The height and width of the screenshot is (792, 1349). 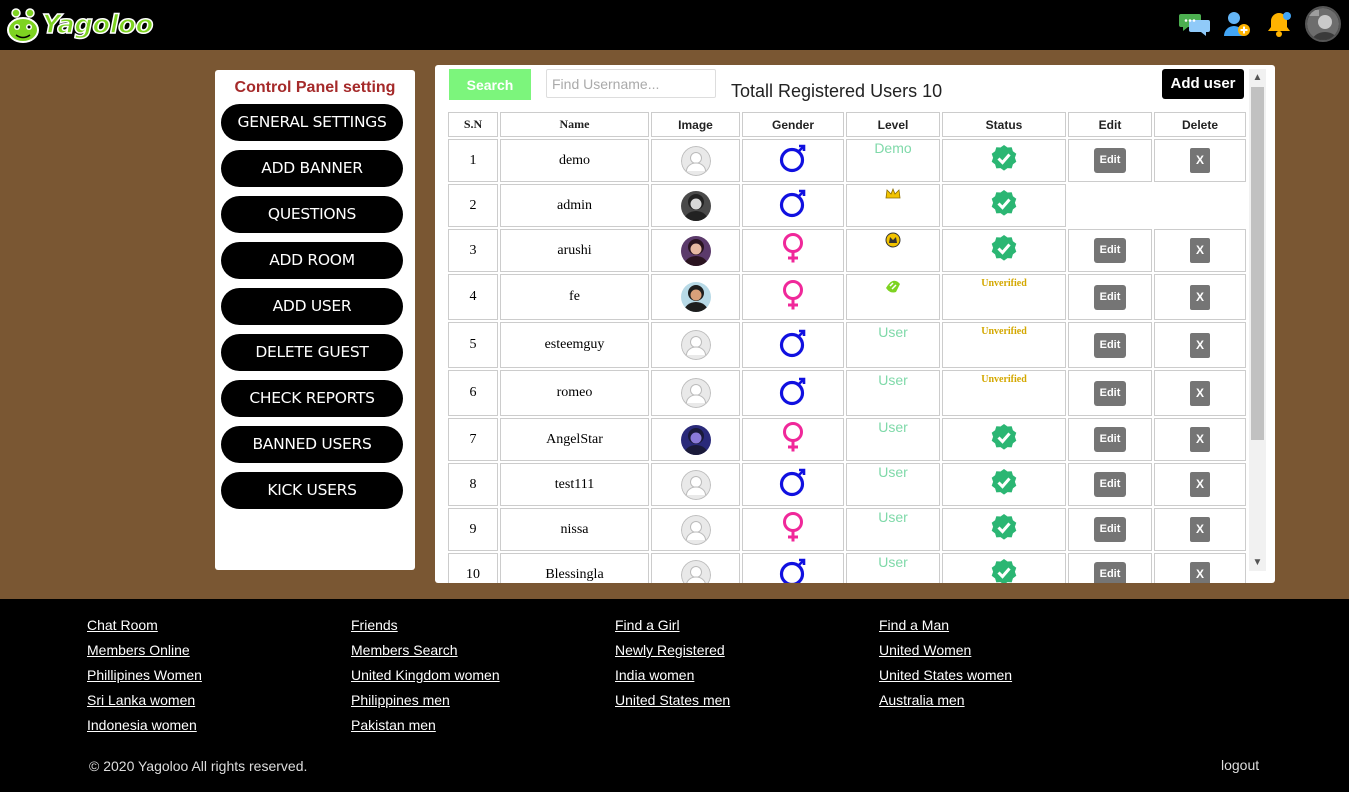 I want to click on logout-link: logout, so click(x=1240, y=765).